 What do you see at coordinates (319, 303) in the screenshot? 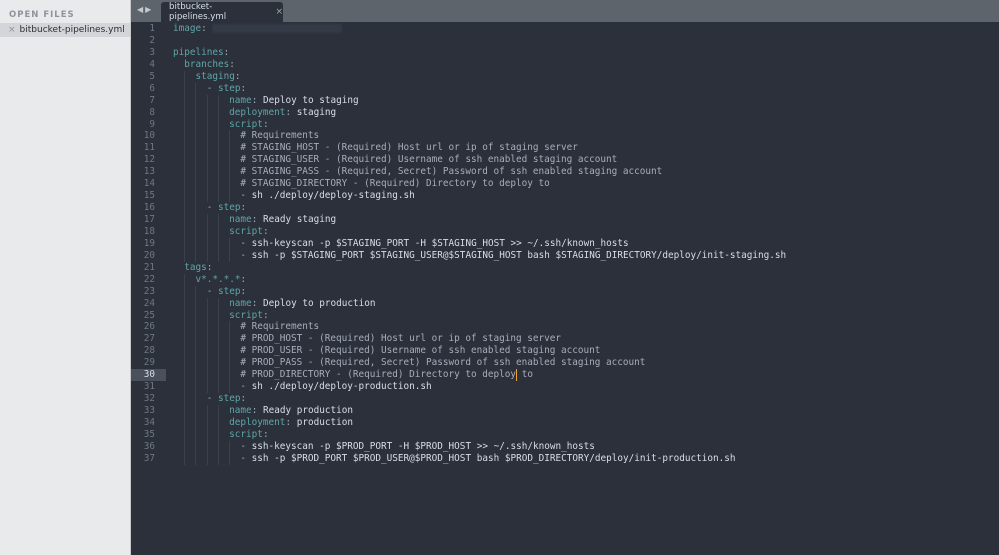
I see `yaml-value: Deploy to production` at bounding box center [319, 303].